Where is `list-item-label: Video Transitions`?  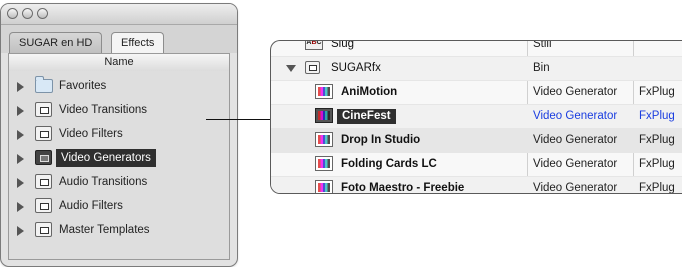
list-item-label: Video Transitions is located at coordinates (103, 110).